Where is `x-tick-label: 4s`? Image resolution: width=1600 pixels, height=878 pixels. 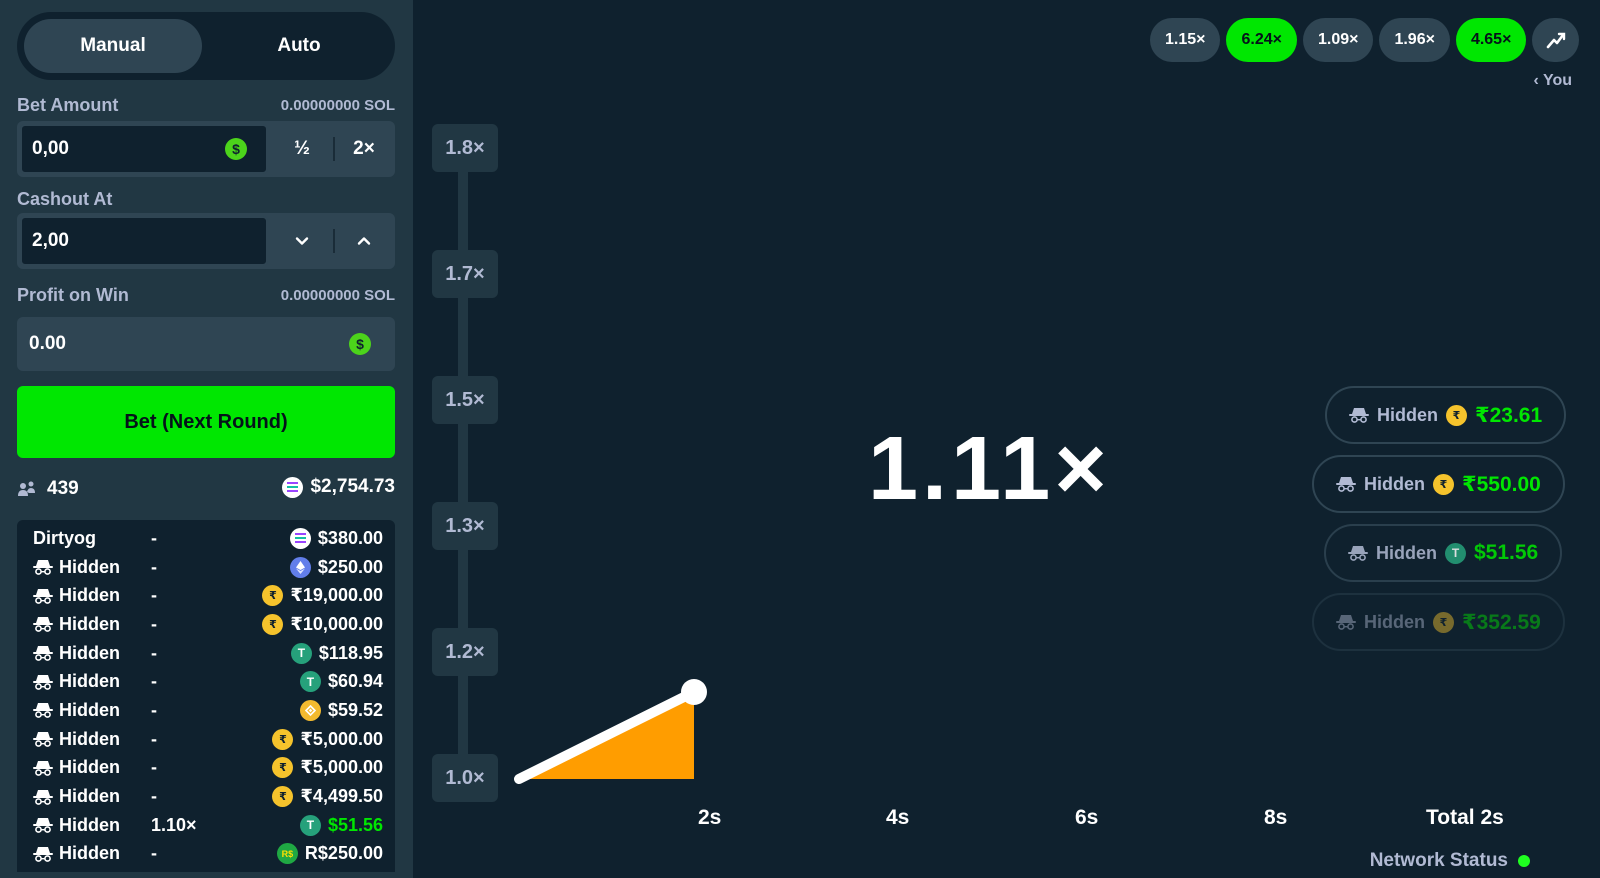 x-tick-label: 4s is located at coordinates (898, 817).